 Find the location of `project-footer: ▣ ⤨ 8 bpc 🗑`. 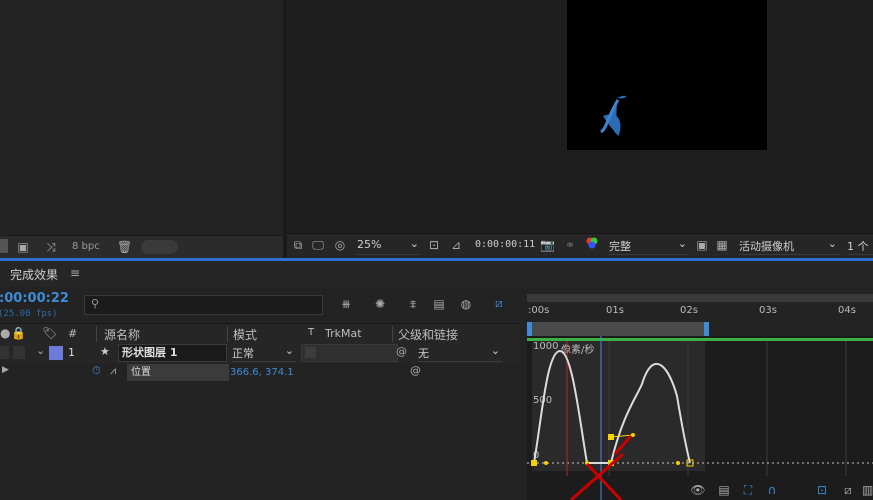

project-footer: ▣ ⤨ 8 bpc 🗑 is located at coordinates (141, 246).